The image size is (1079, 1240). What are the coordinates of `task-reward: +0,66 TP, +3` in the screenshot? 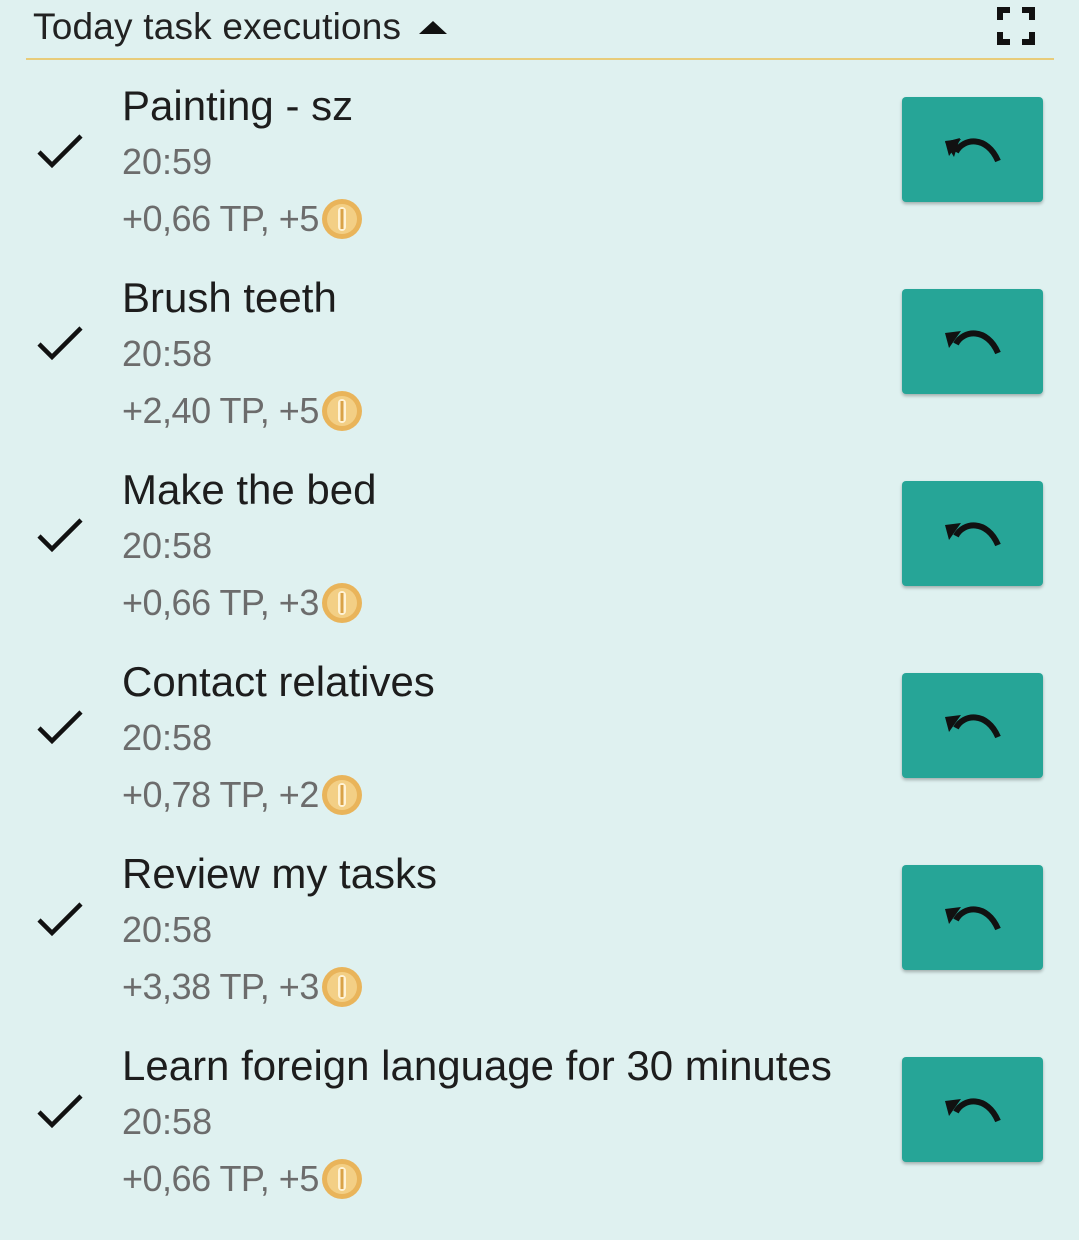 It's located at (243, 603).